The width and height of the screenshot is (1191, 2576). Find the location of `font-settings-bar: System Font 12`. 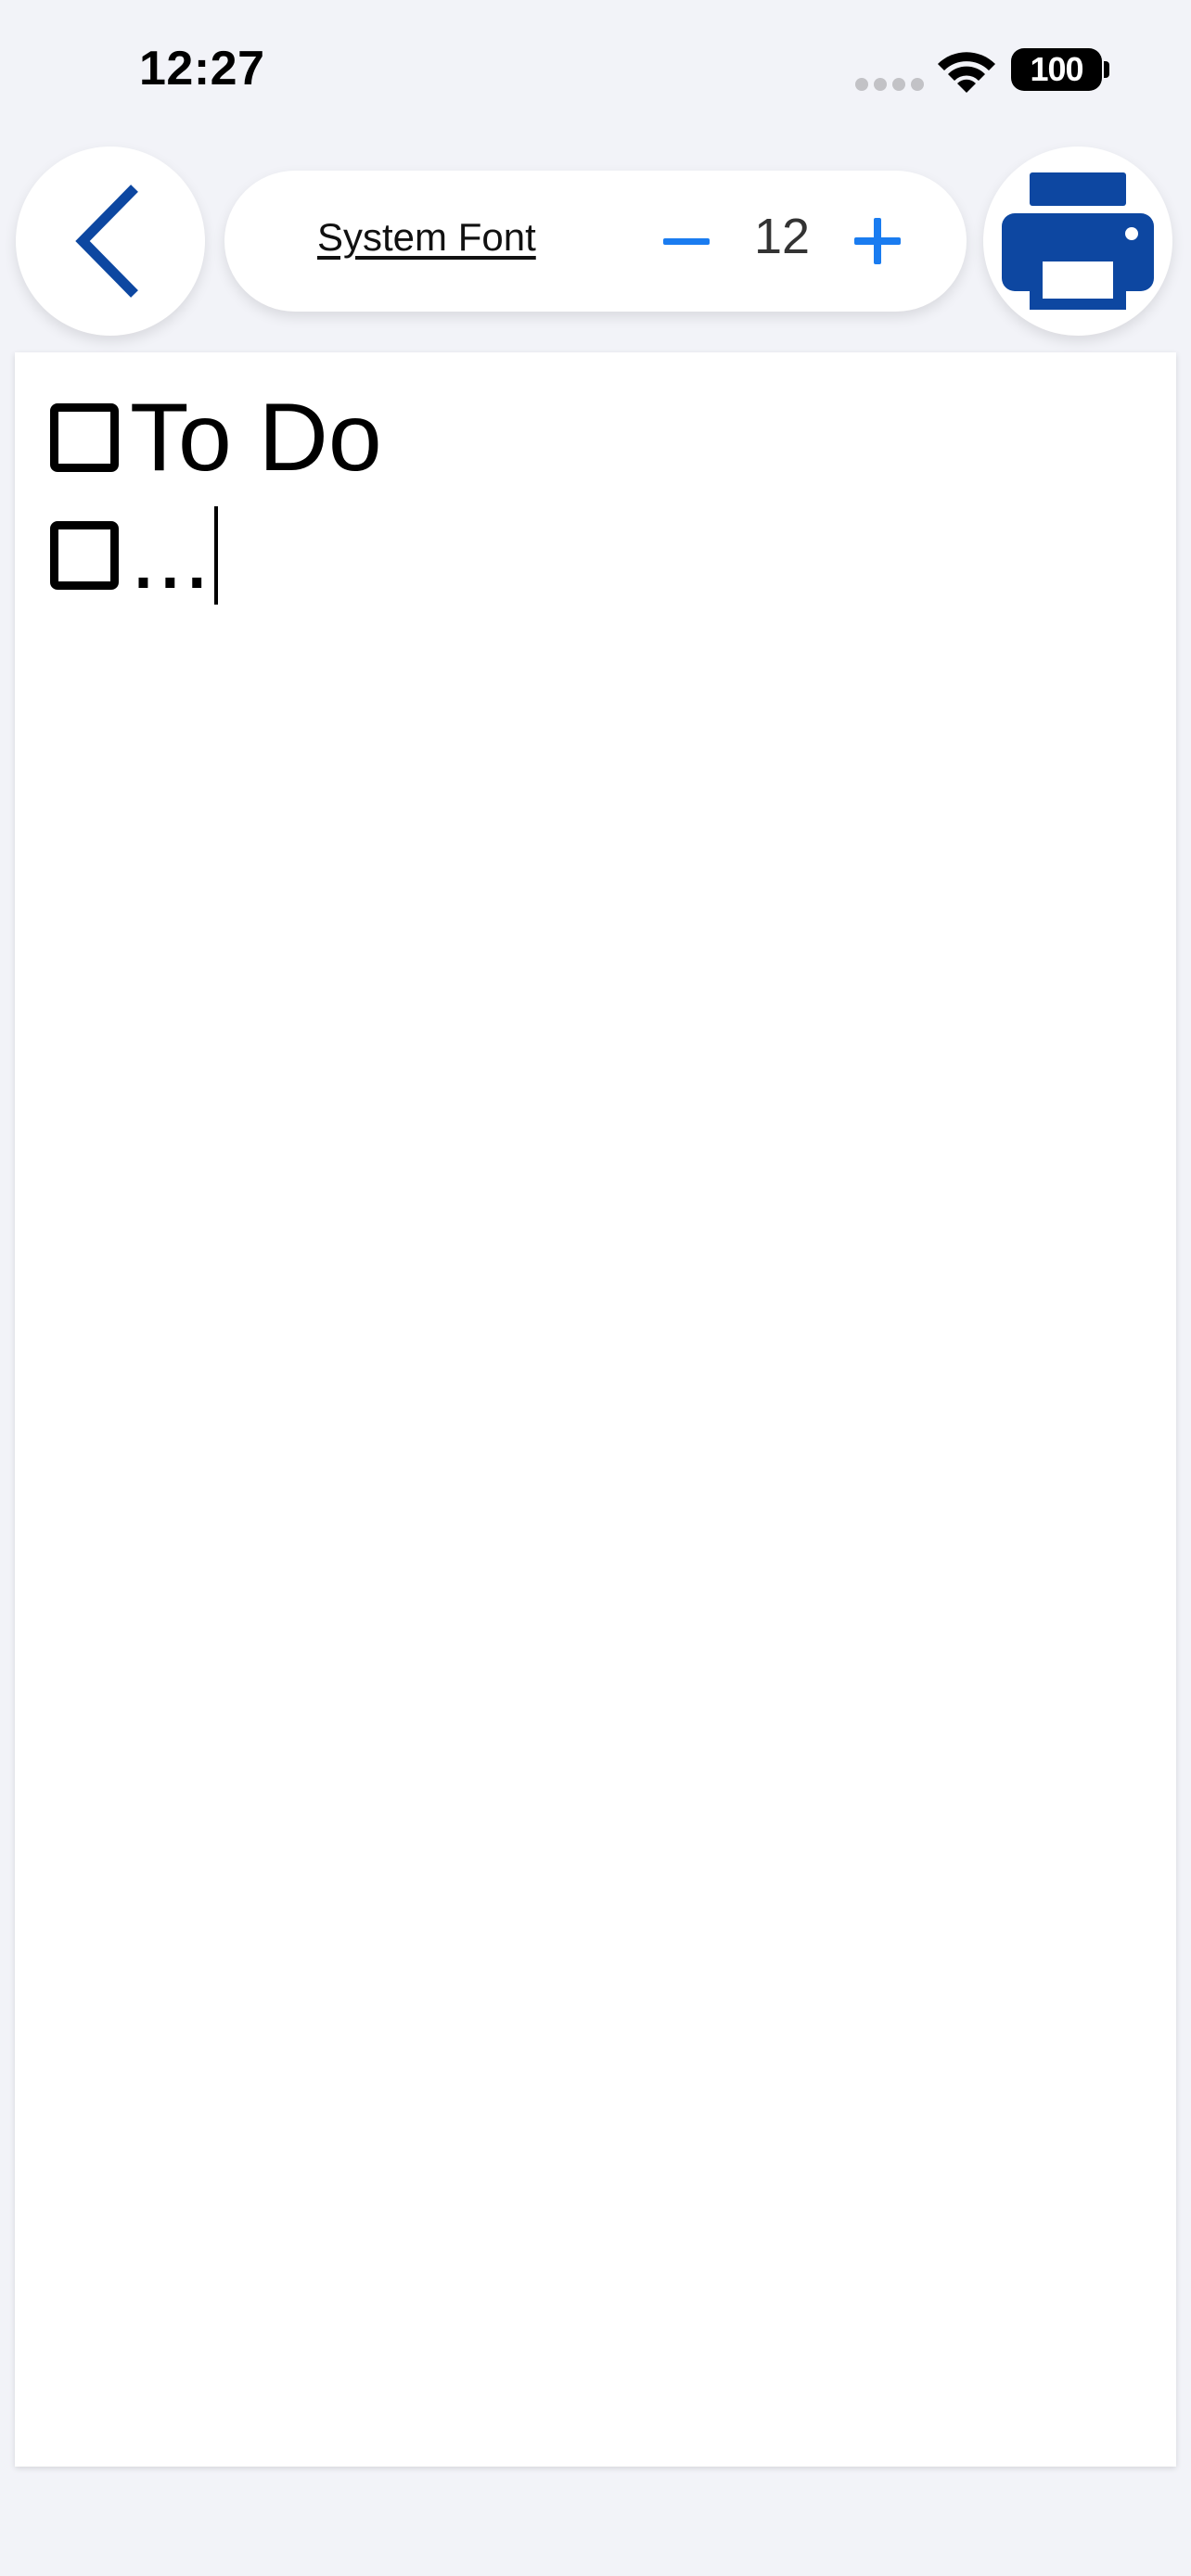

font-settings-bar: System Font 12 is located at coordinates (595, 241).